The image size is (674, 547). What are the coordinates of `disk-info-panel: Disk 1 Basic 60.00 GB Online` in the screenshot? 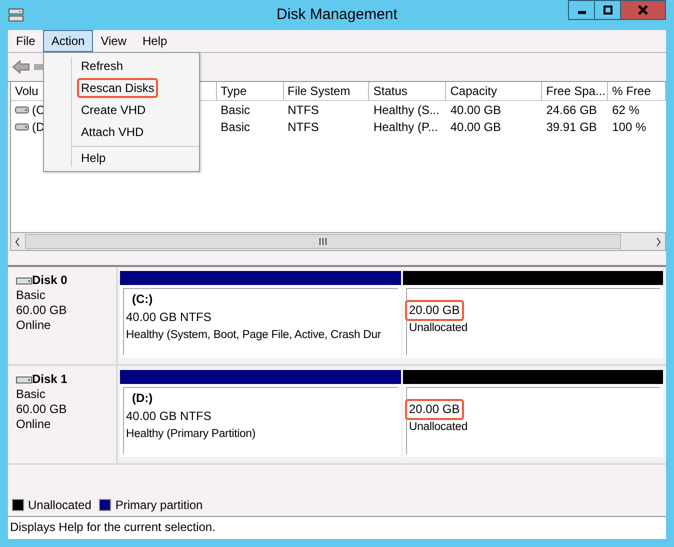 It's located at (63, 414).